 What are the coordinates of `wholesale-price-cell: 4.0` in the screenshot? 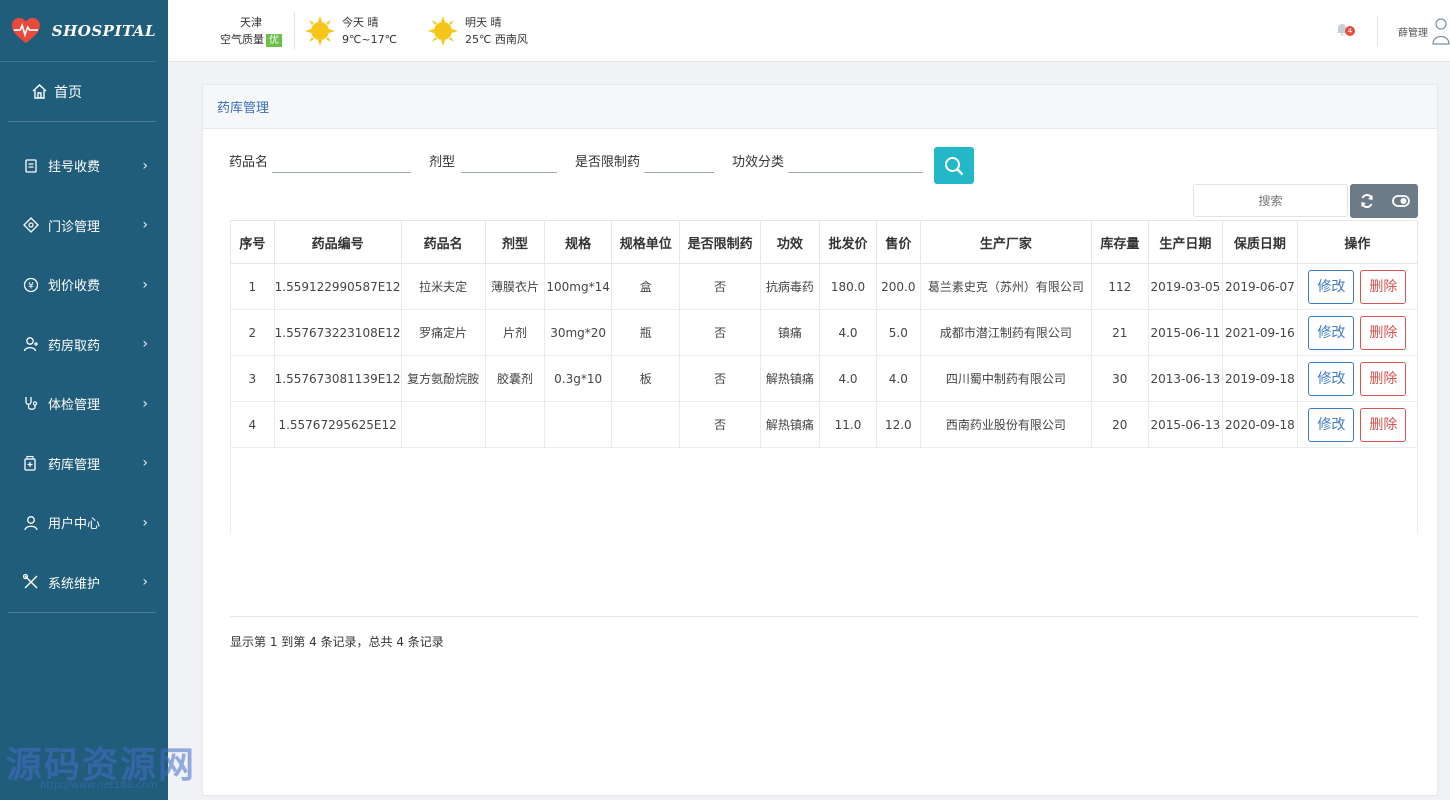 It's located at (848, 332).